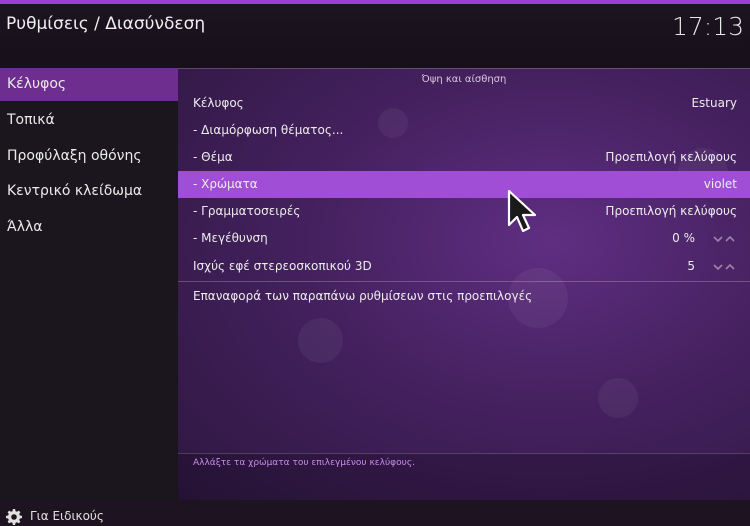 The height and width of the screenshot is (526, 750). What do you see at coordinates (720, 184) in the screenshot?
I see `setting-value: violet` at bounding box center [720, 184].